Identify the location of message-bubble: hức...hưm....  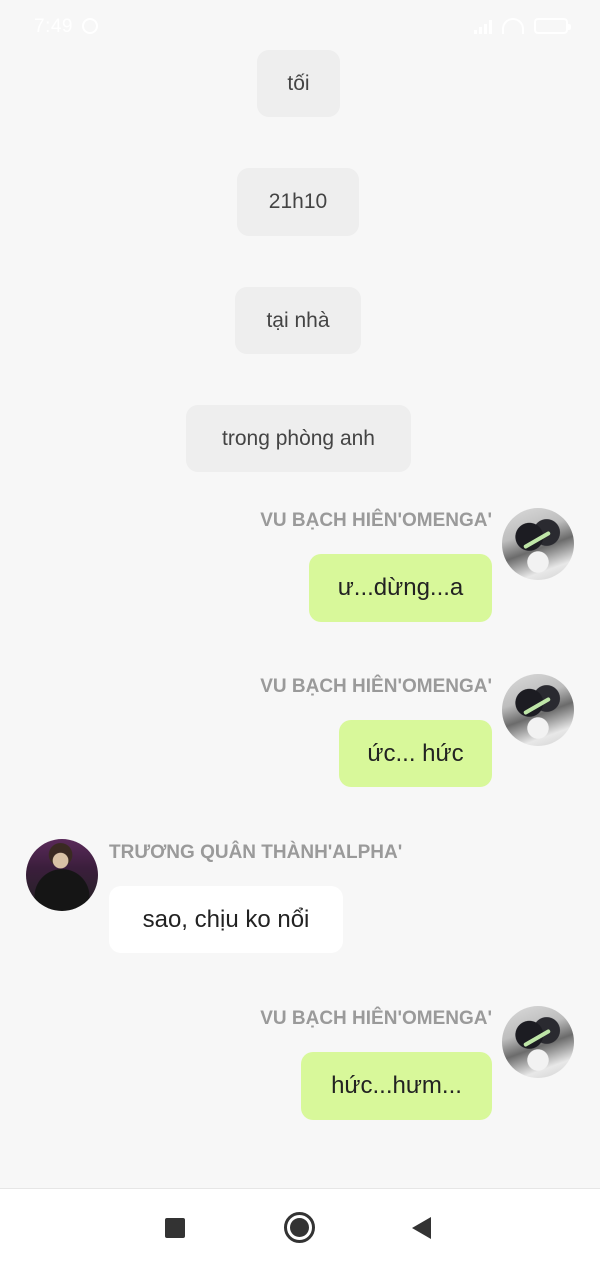
(396, 1086).